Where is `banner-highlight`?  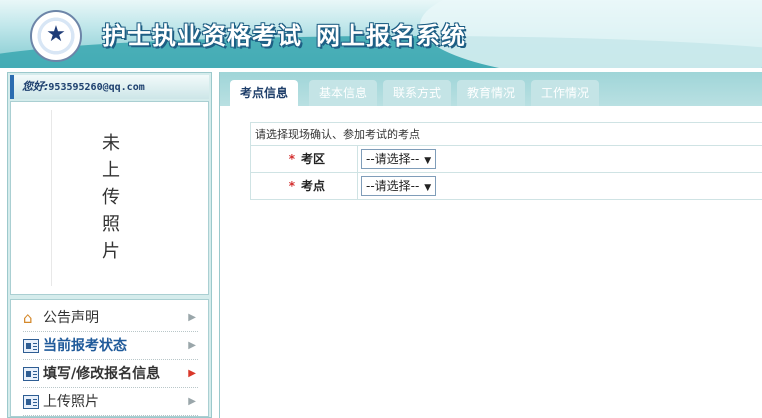 banner-highlight is located at coordinates (591, 34).